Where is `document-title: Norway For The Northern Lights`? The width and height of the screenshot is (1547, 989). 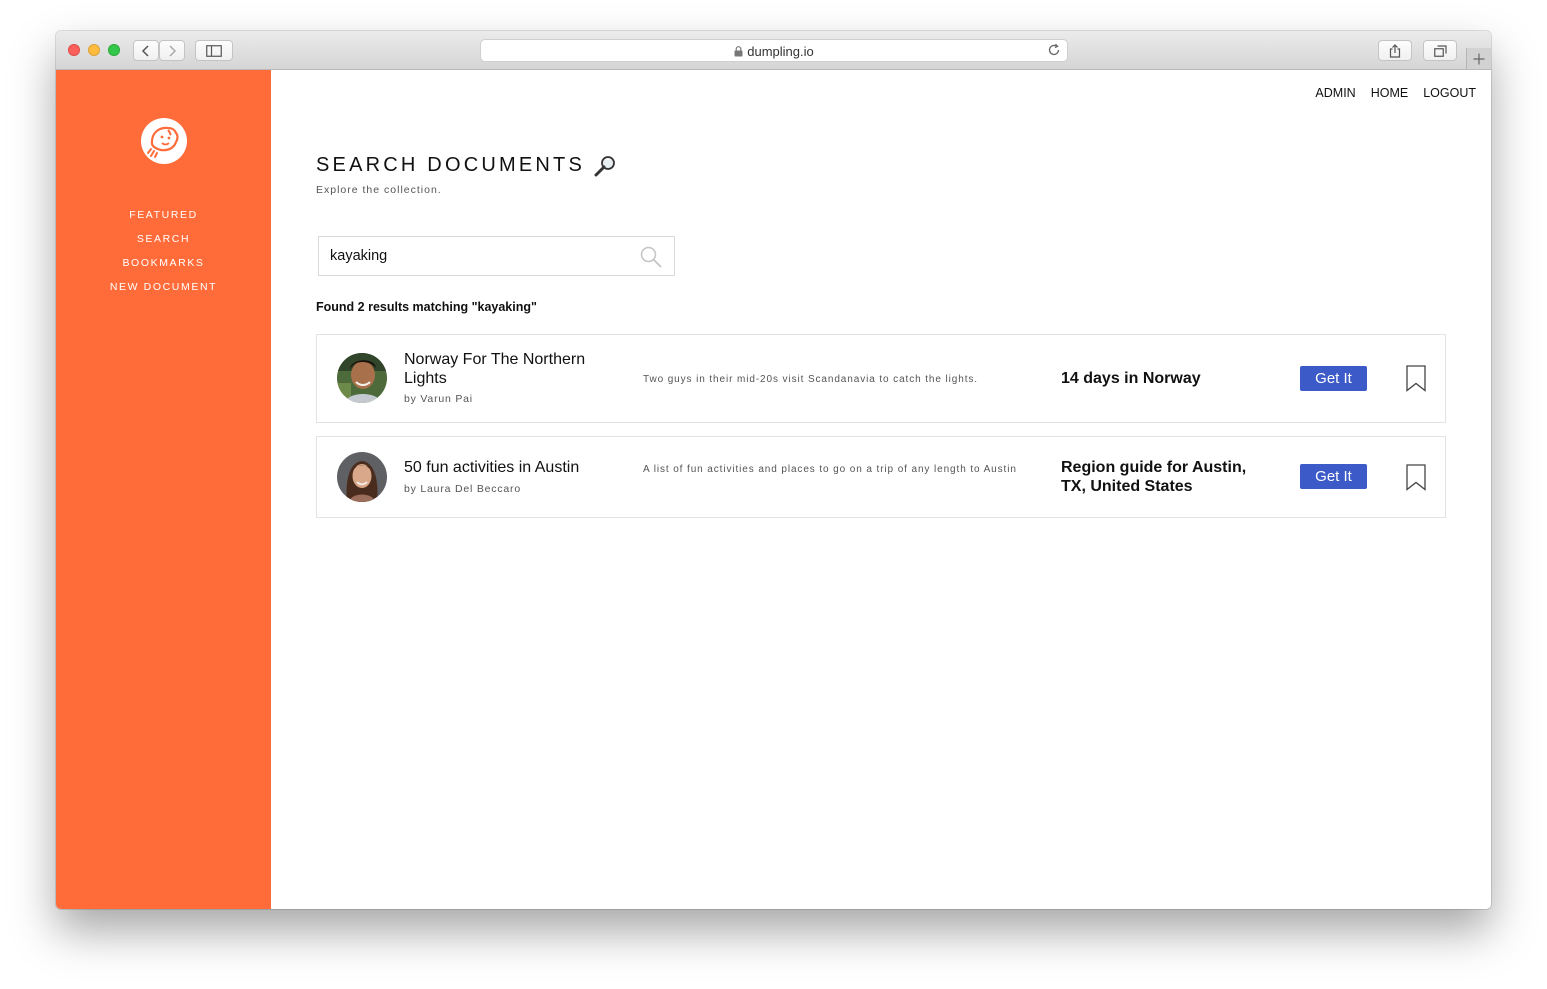
document-title: Norway For The Northern Lights is located at coordinates (511, 369).